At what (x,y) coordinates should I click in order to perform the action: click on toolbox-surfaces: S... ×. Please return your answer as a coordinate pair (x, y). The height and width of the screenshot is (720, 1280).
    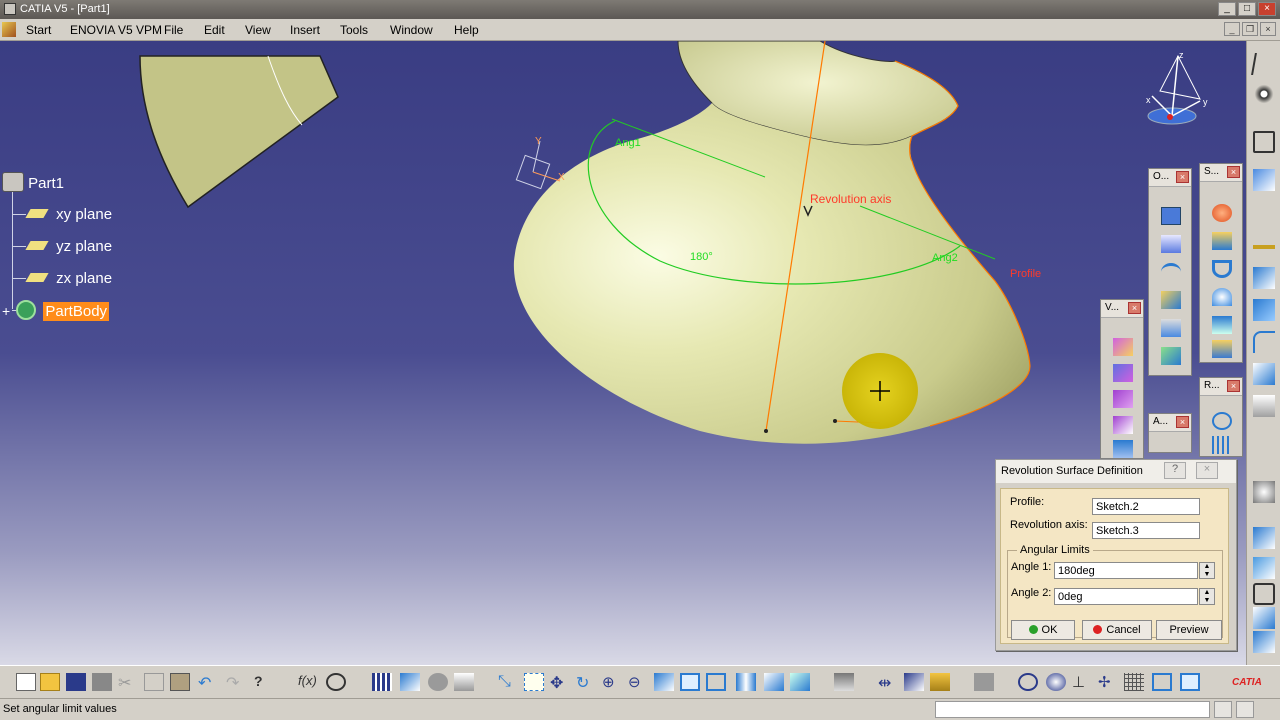
    Looking at the image, I should click on (1221, 263).